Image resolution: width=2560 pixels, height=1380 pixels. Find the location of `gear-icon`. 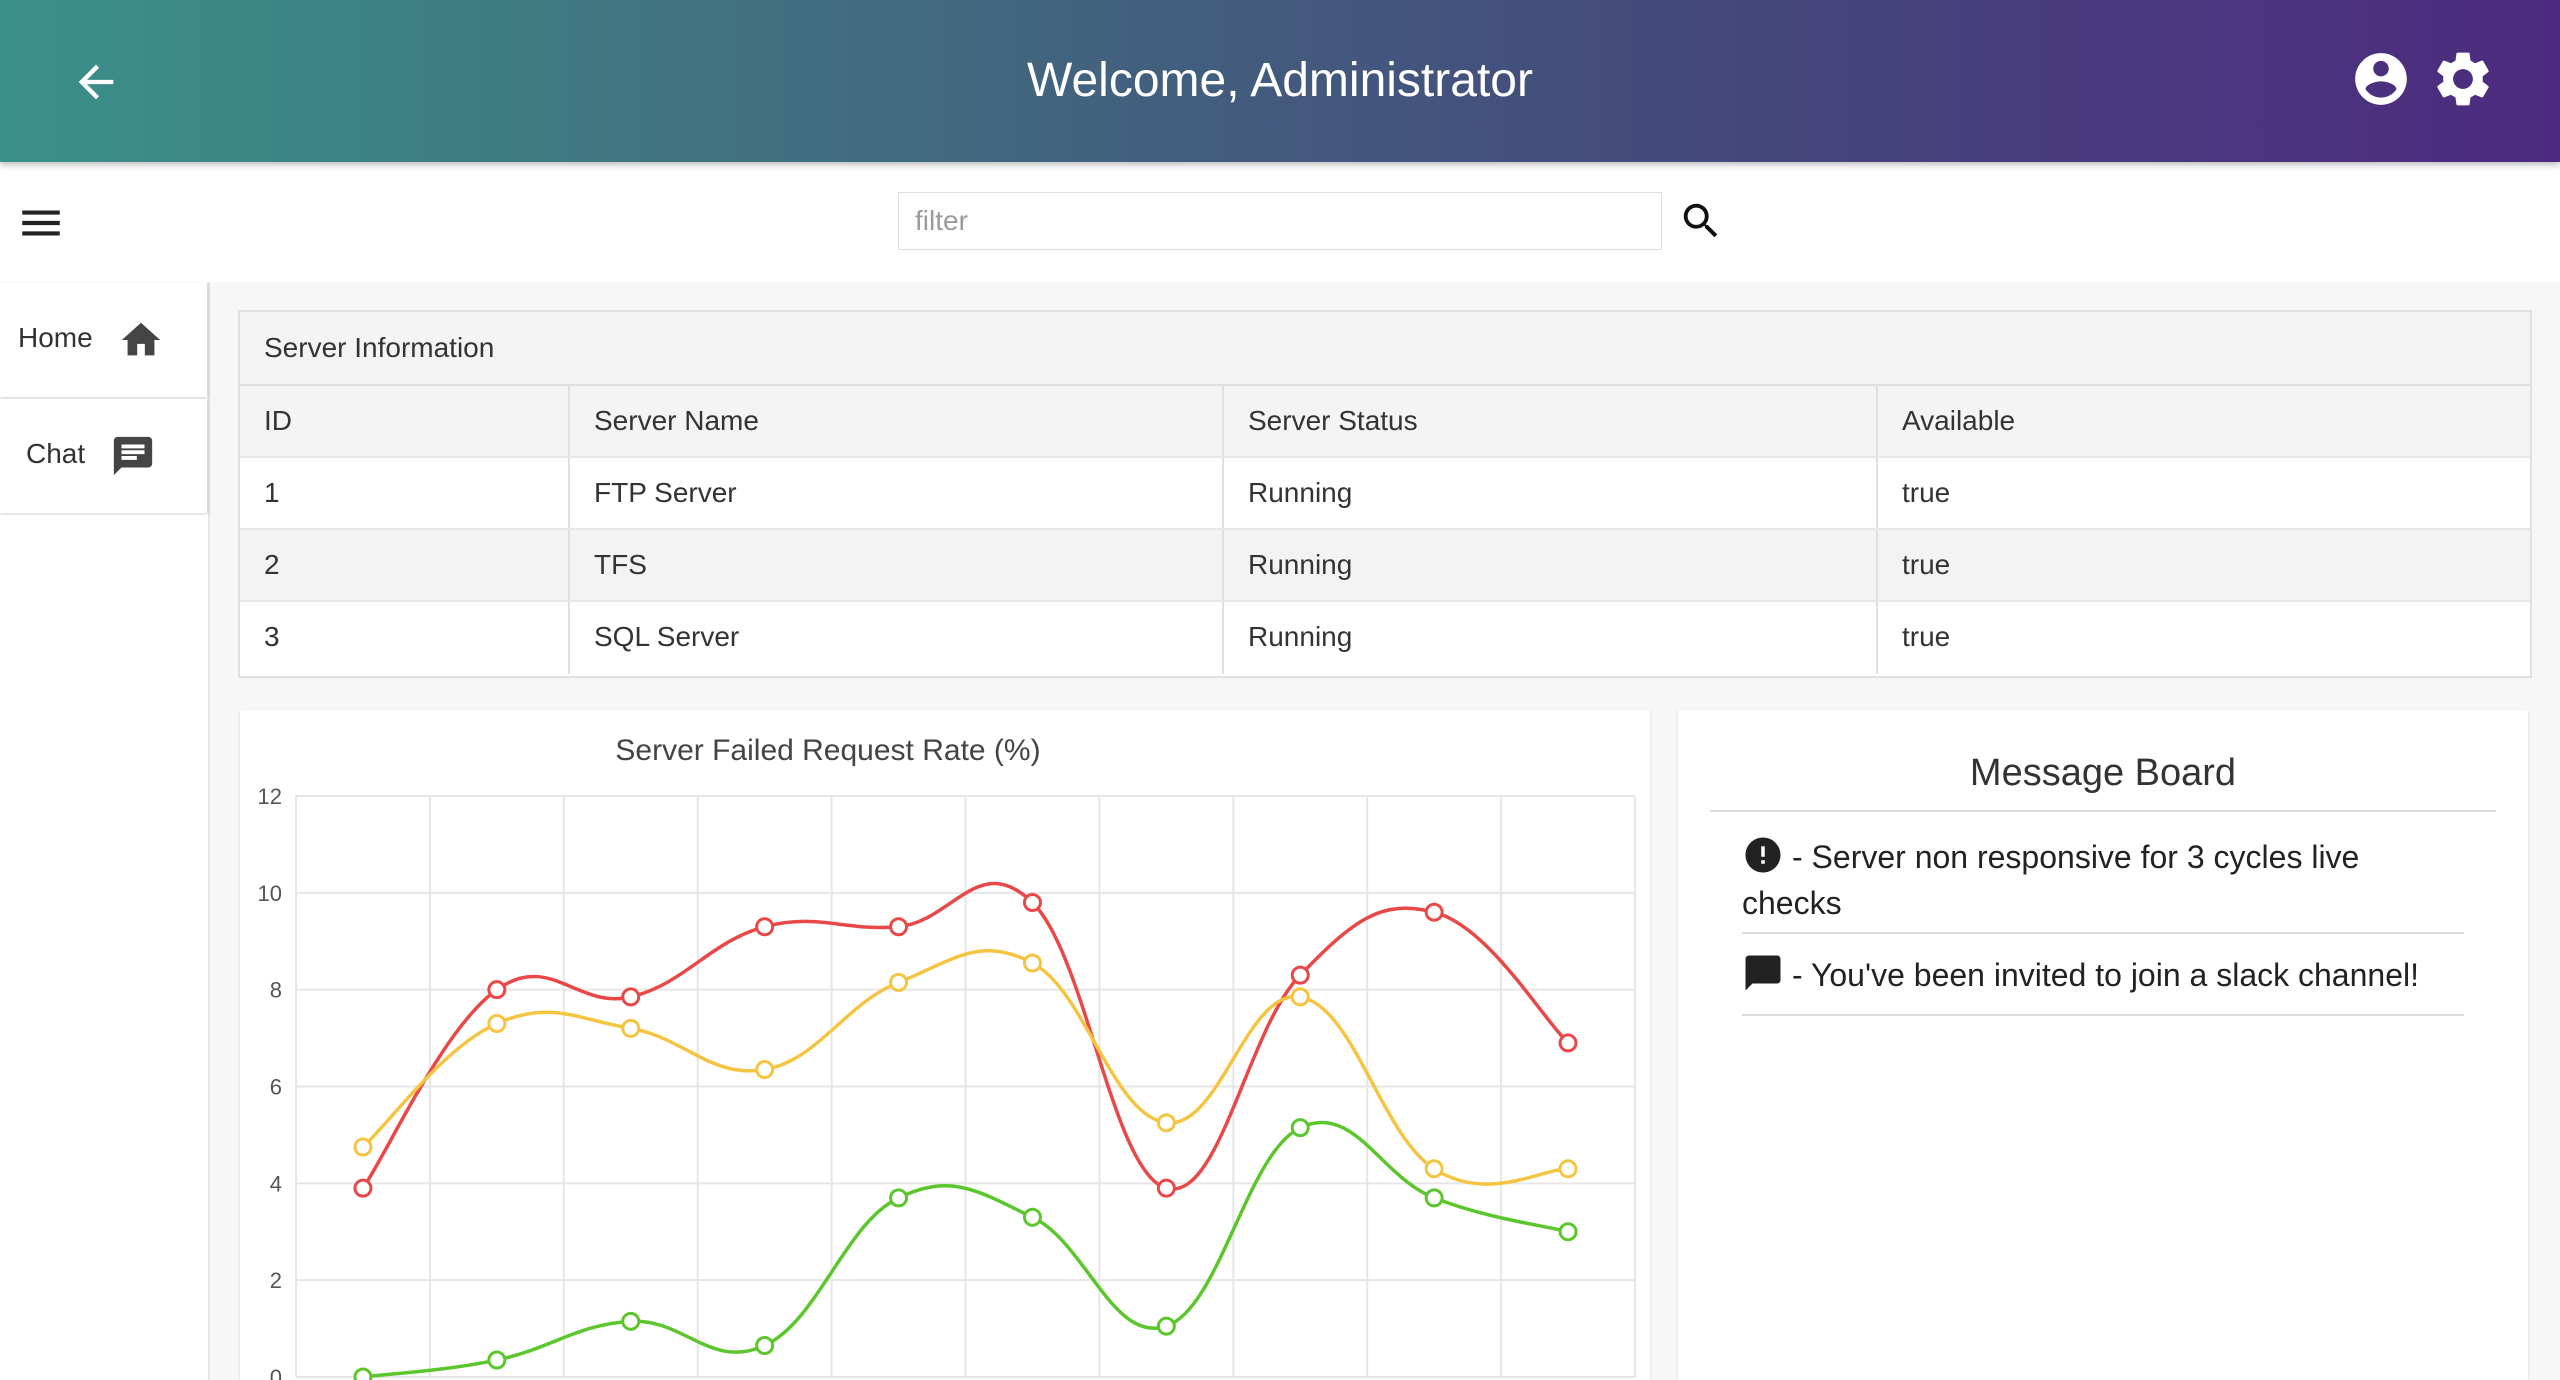

gear-icon is located at coordinates (2463, 79).